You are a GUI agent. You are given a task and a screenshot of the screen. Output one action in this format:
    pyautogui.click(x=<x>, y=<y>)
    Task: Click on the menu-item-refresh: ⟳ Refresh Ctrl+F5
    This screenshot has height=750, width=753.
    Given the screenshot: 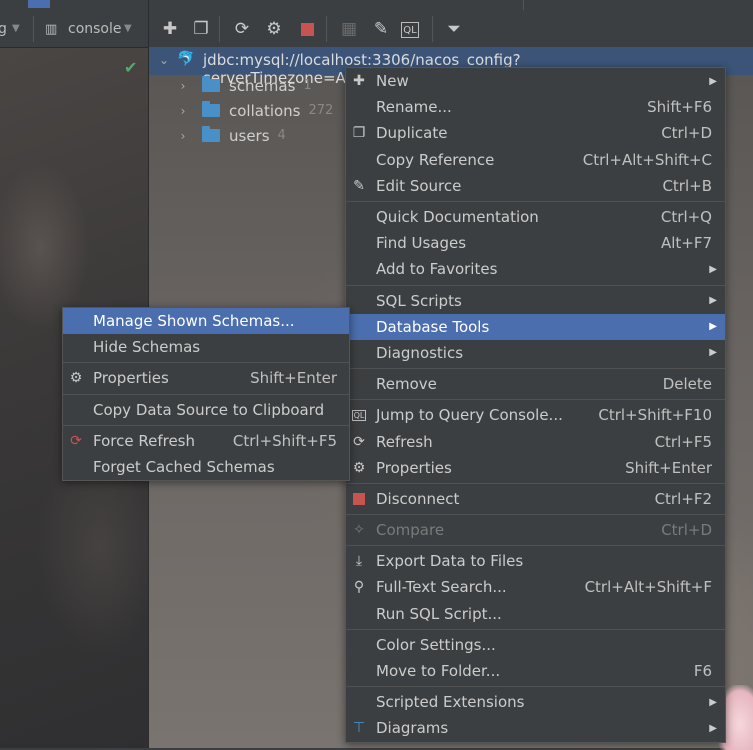 What is the action you would take?
    pyautogui.click(x=535, y=441)
    